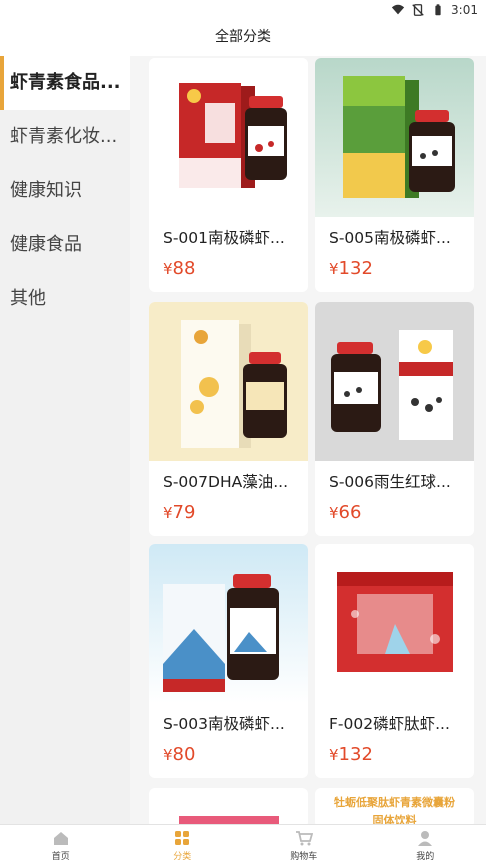 Image resolution: width=486 pixels, height=864 pixels. Describe the element at coordinates (228, 806) in the screenshot. I see `product-card` at that location.